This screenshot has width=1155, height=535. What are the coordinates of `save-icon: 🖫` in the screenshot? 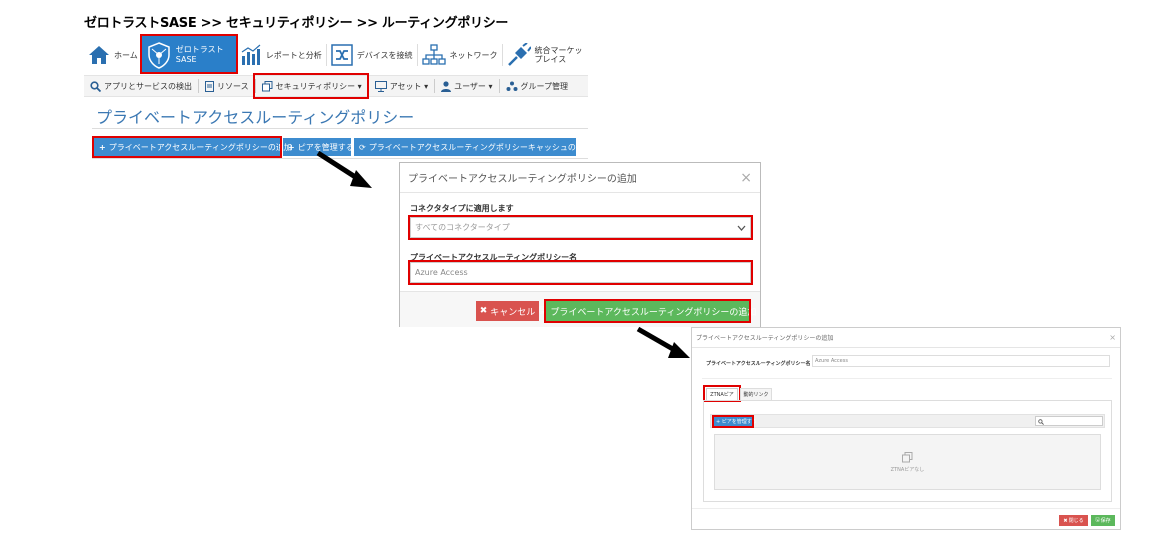 It's located at (1097, 519).